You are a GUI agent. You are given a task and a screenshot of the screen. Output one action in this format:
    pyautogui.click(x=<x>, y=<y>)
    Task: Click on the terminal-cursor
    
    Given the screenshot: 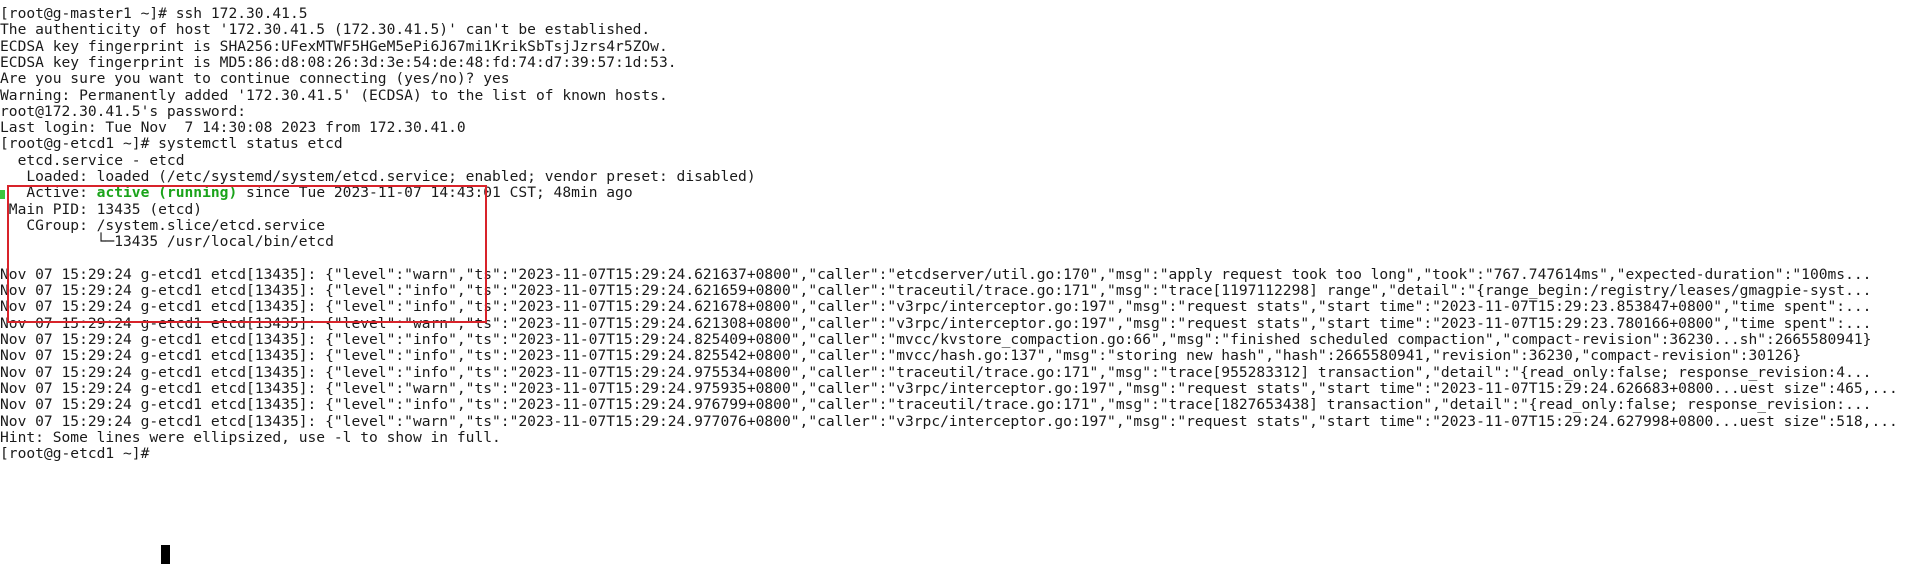 What is the action you would take?
    pyautogui.click(x=165, y=554)
    